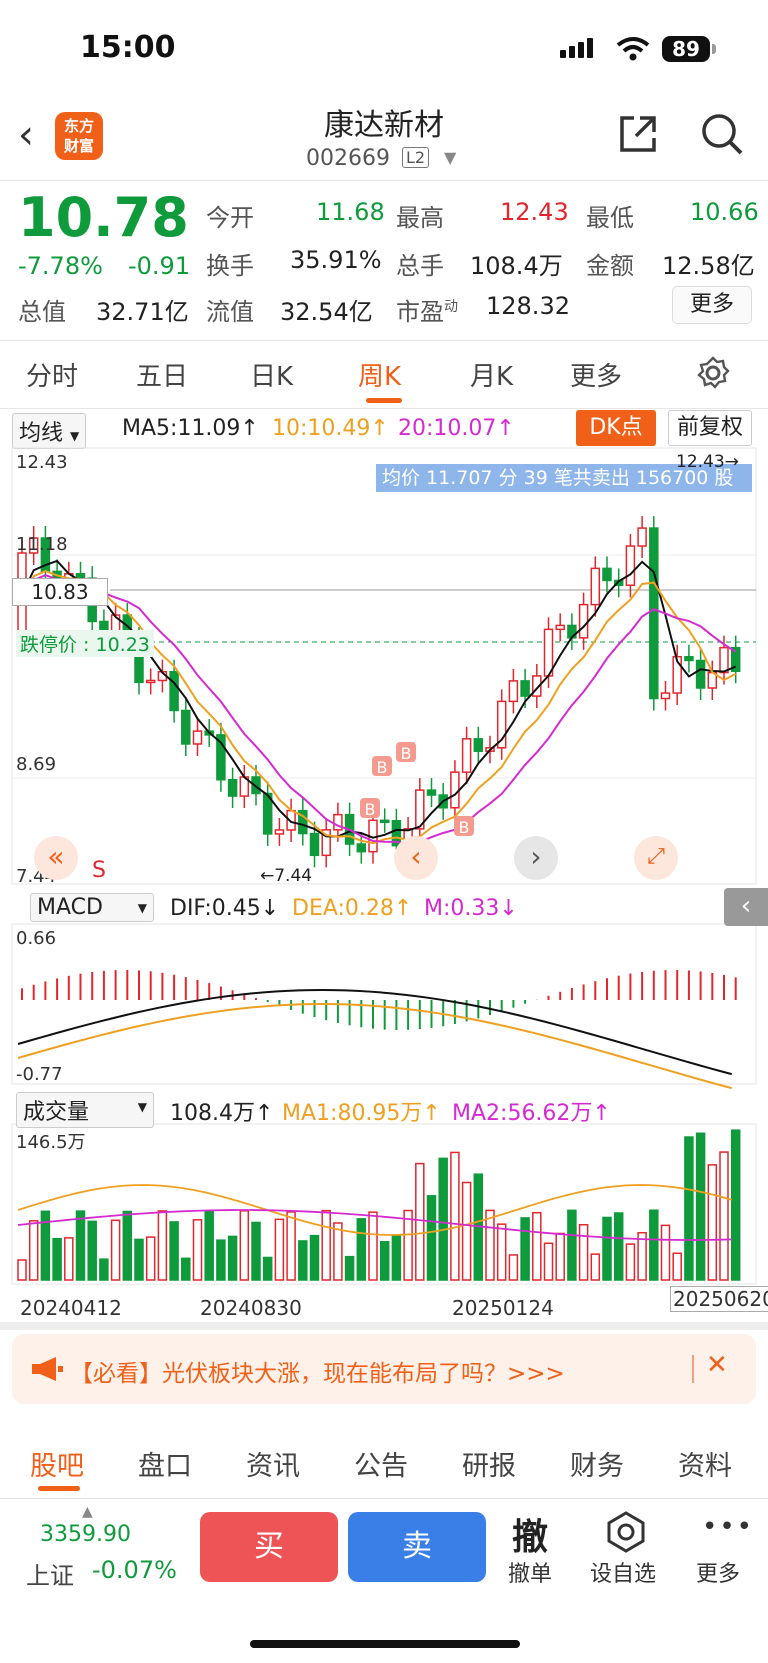  I want to click on chevron-down-icon: ▼, so click(450, 157).